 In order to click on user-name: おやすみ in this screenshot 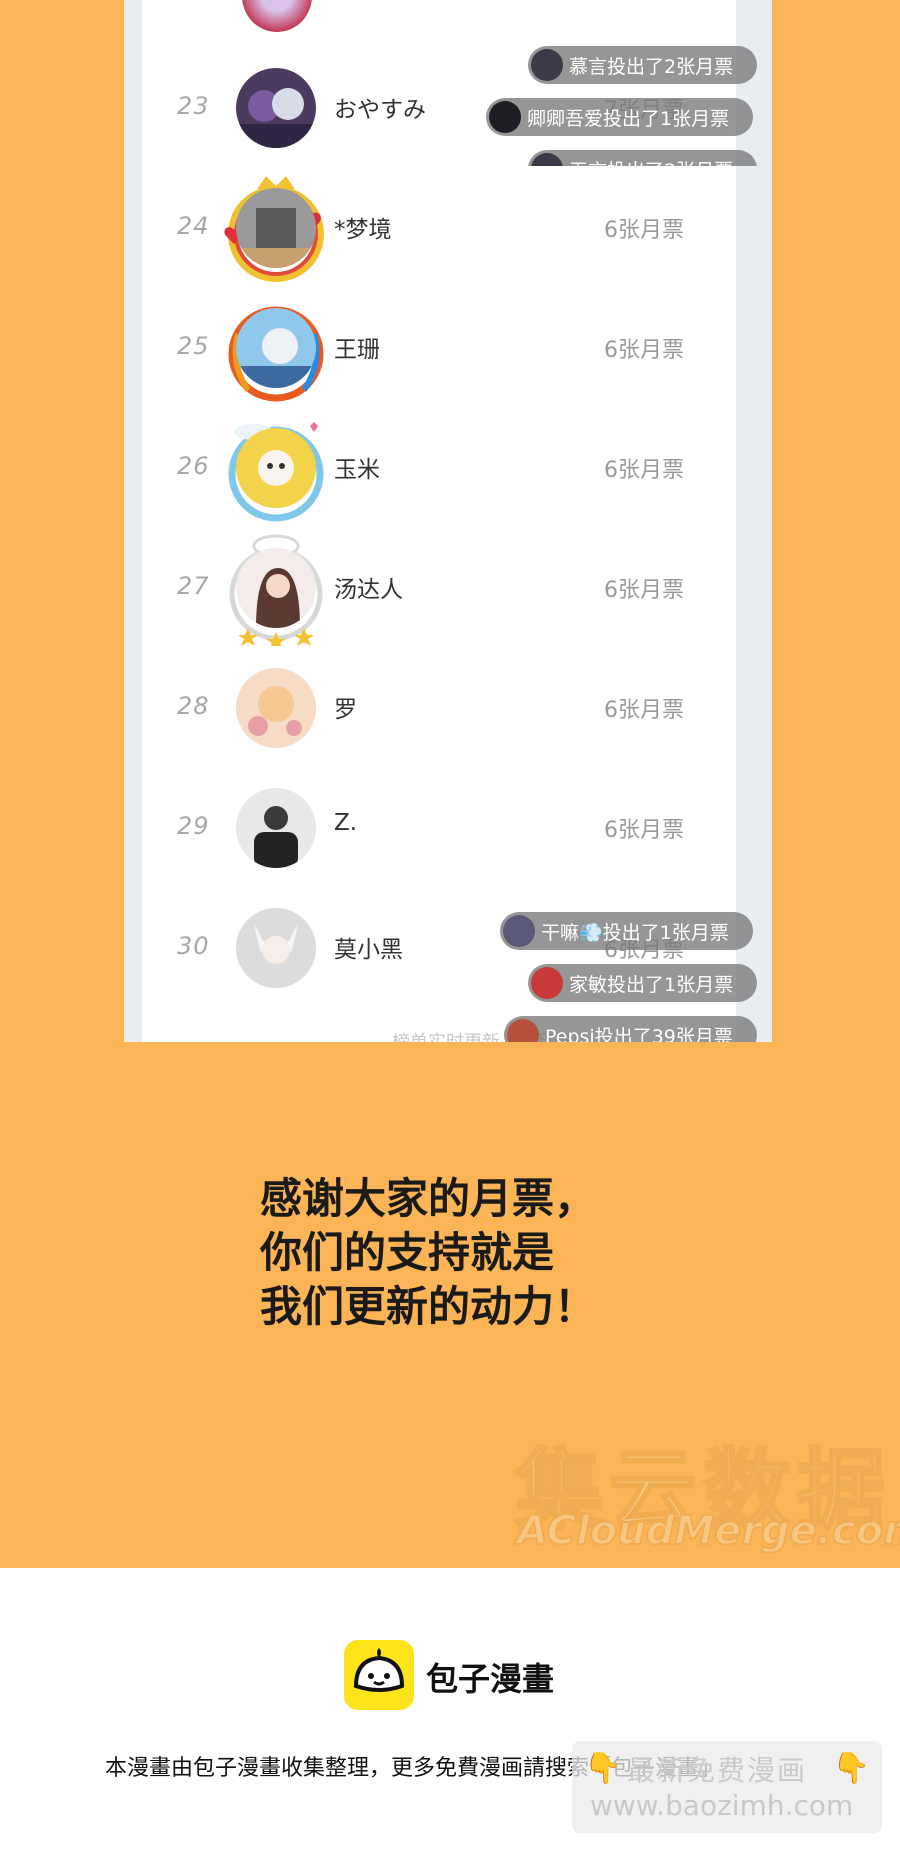, I will do `click(380, 110)`.